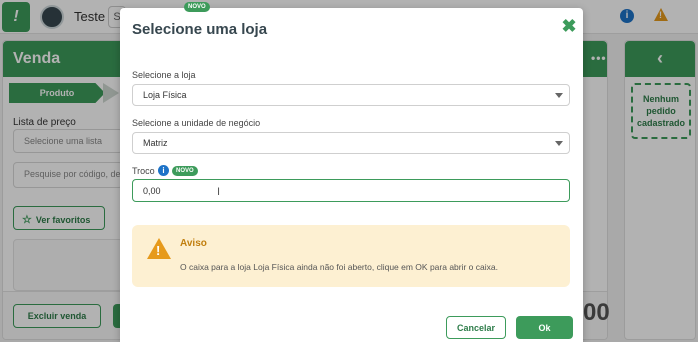  What do you see at coordinates (164, 75) in the screenshot?
I see `store-label: Selecione a loja` at bounding box center [164, 75].